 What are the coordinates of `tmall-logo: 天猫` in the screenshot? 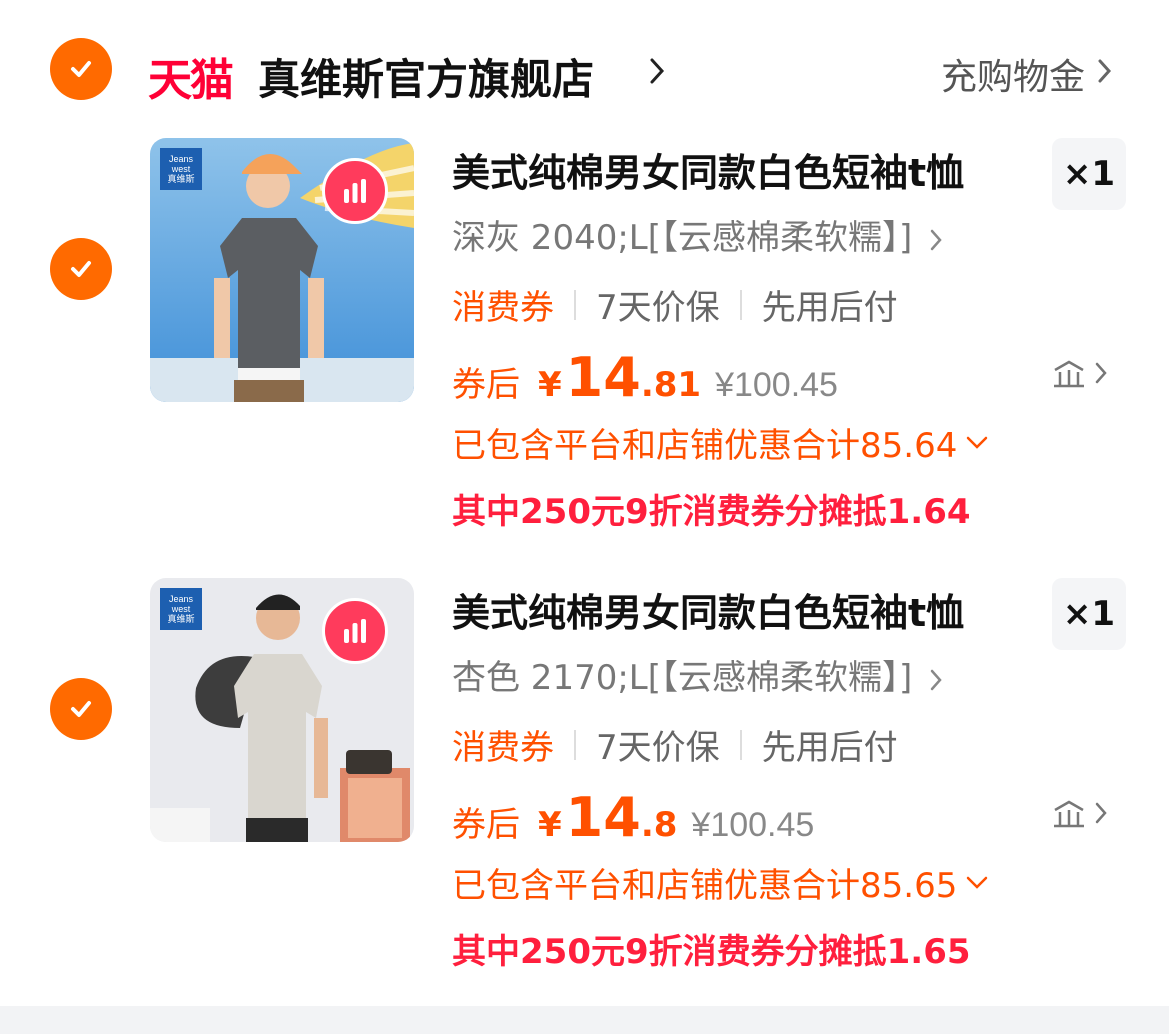 It's located at (191, 80).